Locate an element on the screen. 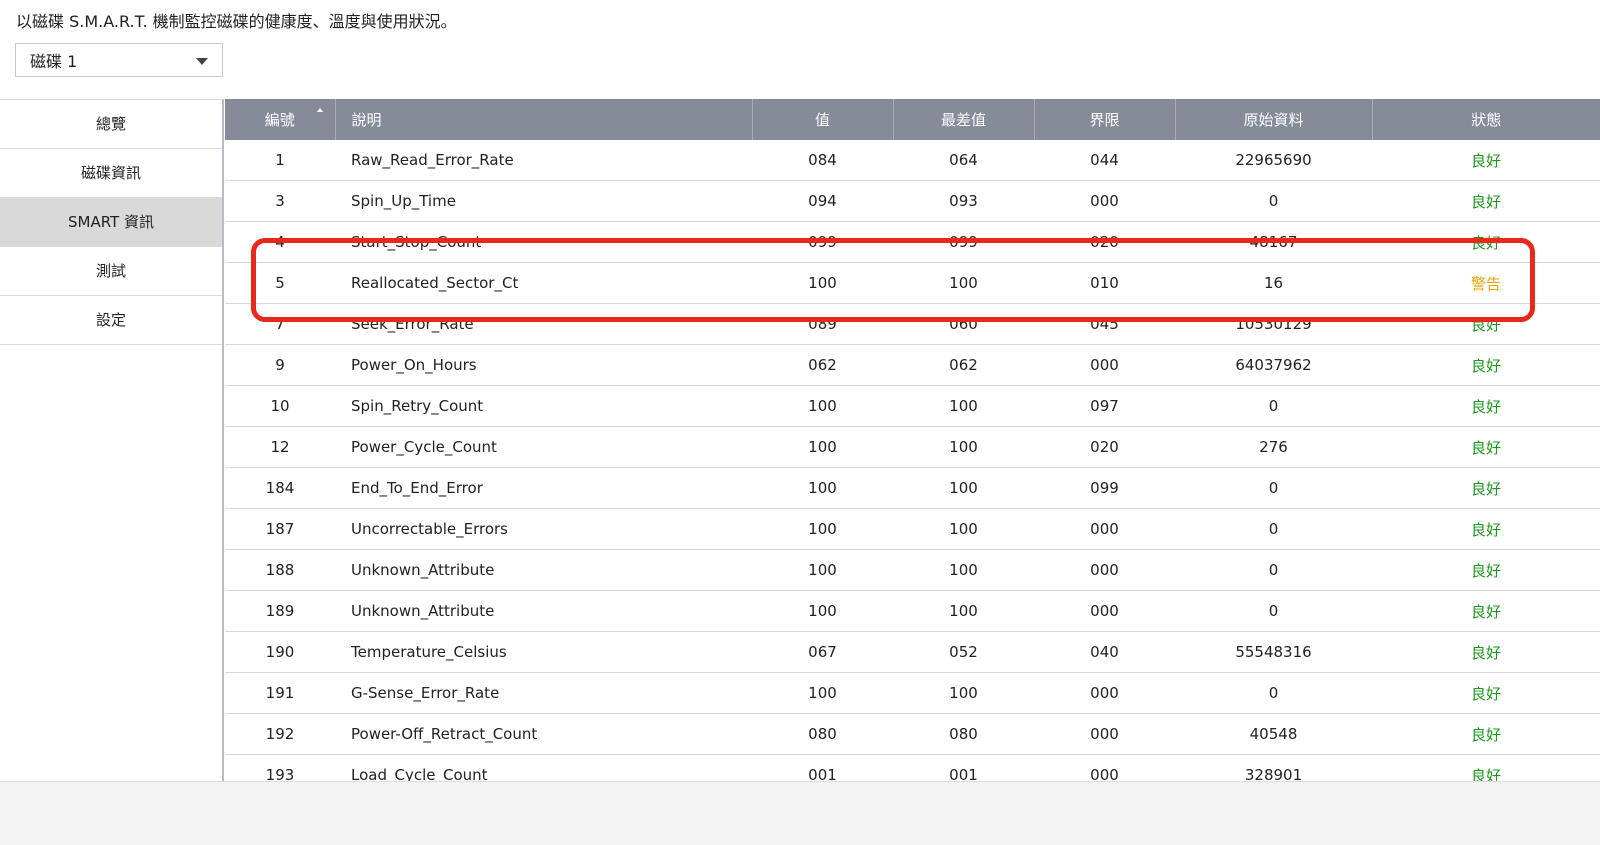 This screenshot has height=845, width=1600. cell-id: 189 is located at coordinates (280, 611).